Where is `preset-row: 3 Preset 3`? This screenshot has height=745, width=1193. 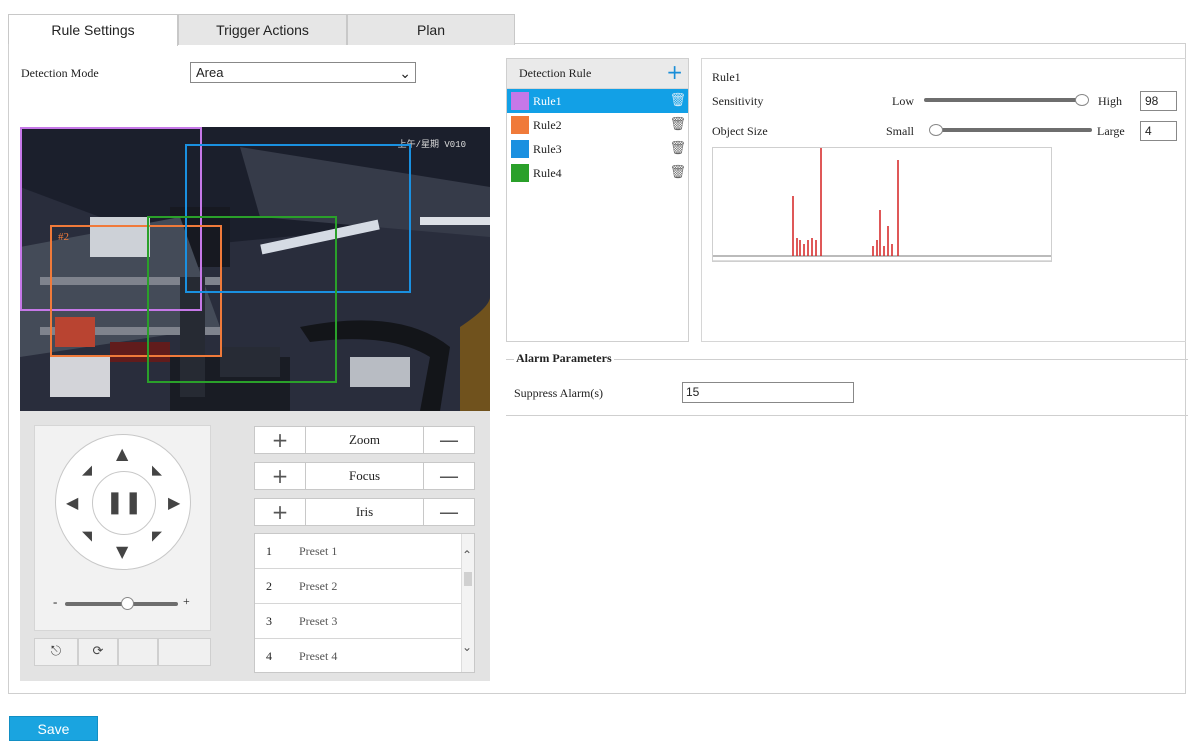 preset-row: 3 Preset 3 is located at coordinates (359, 621).